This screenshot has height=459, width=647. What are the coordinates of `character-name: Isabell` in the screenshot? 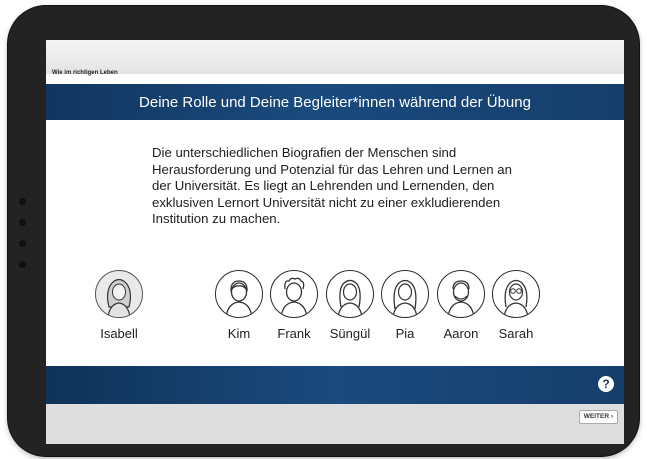 It's located at (119, 333).